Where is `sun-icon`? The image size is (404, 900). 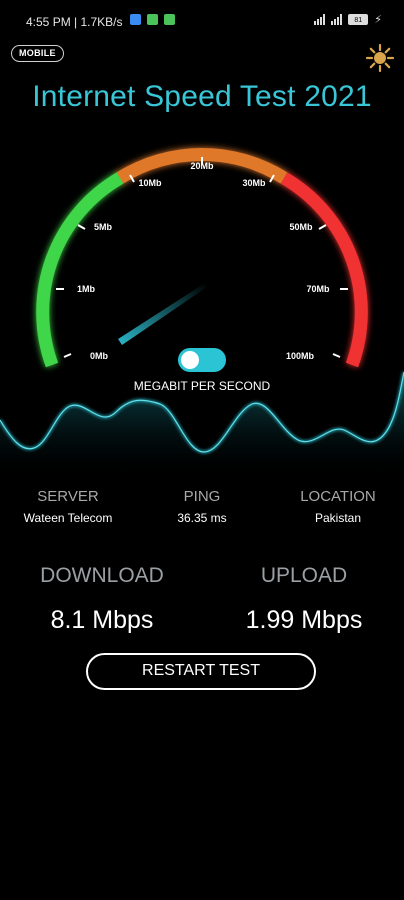 sun-icon is located at coordinates (380, 58).